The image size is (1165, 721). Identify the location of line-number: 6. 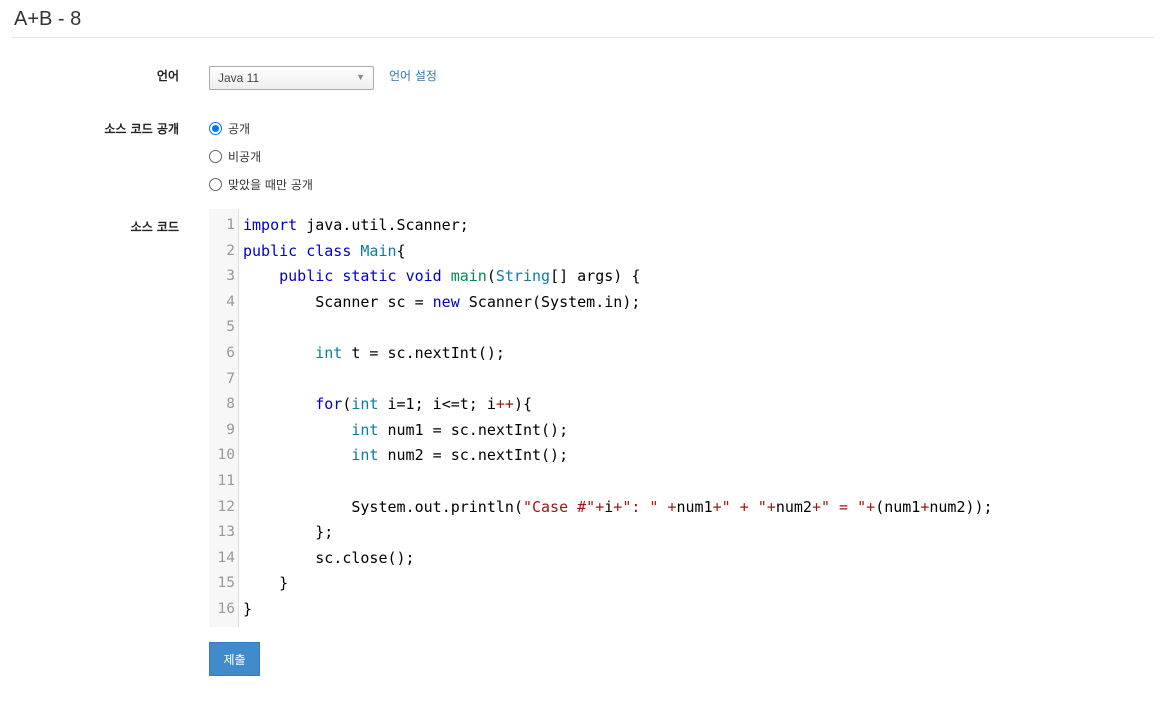
(230, 353).